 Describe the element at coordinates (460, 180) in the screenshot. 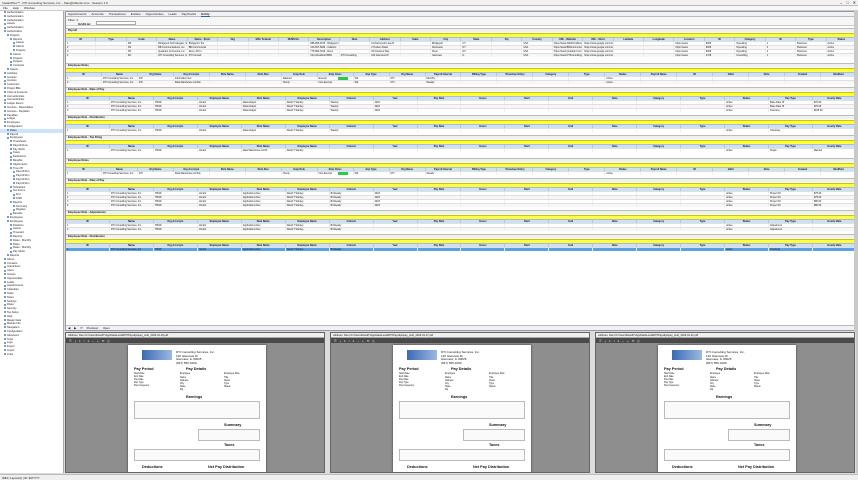

I see `section-header: Employee Role - Rate of Pay` at that location.